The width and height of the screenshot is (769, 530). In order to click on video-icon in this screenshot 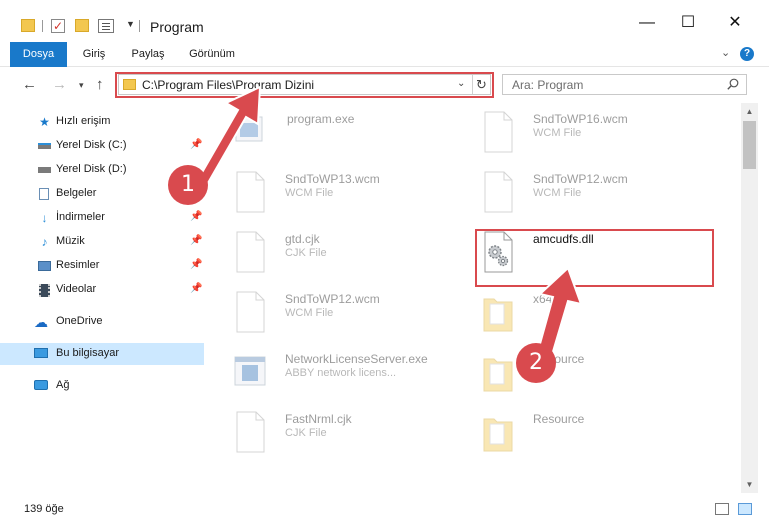, I will do `click(44, 290)`.